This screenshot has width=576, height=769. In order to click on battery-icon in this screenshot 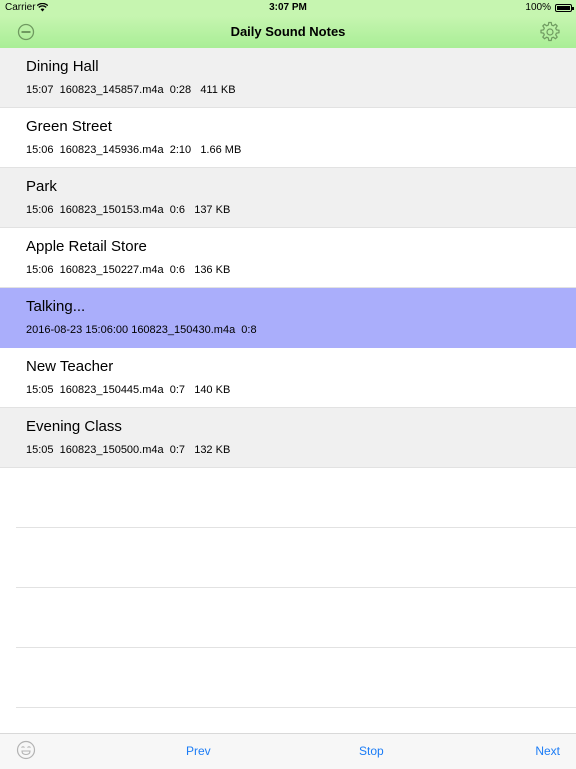, I will do `click(564, 8)`.